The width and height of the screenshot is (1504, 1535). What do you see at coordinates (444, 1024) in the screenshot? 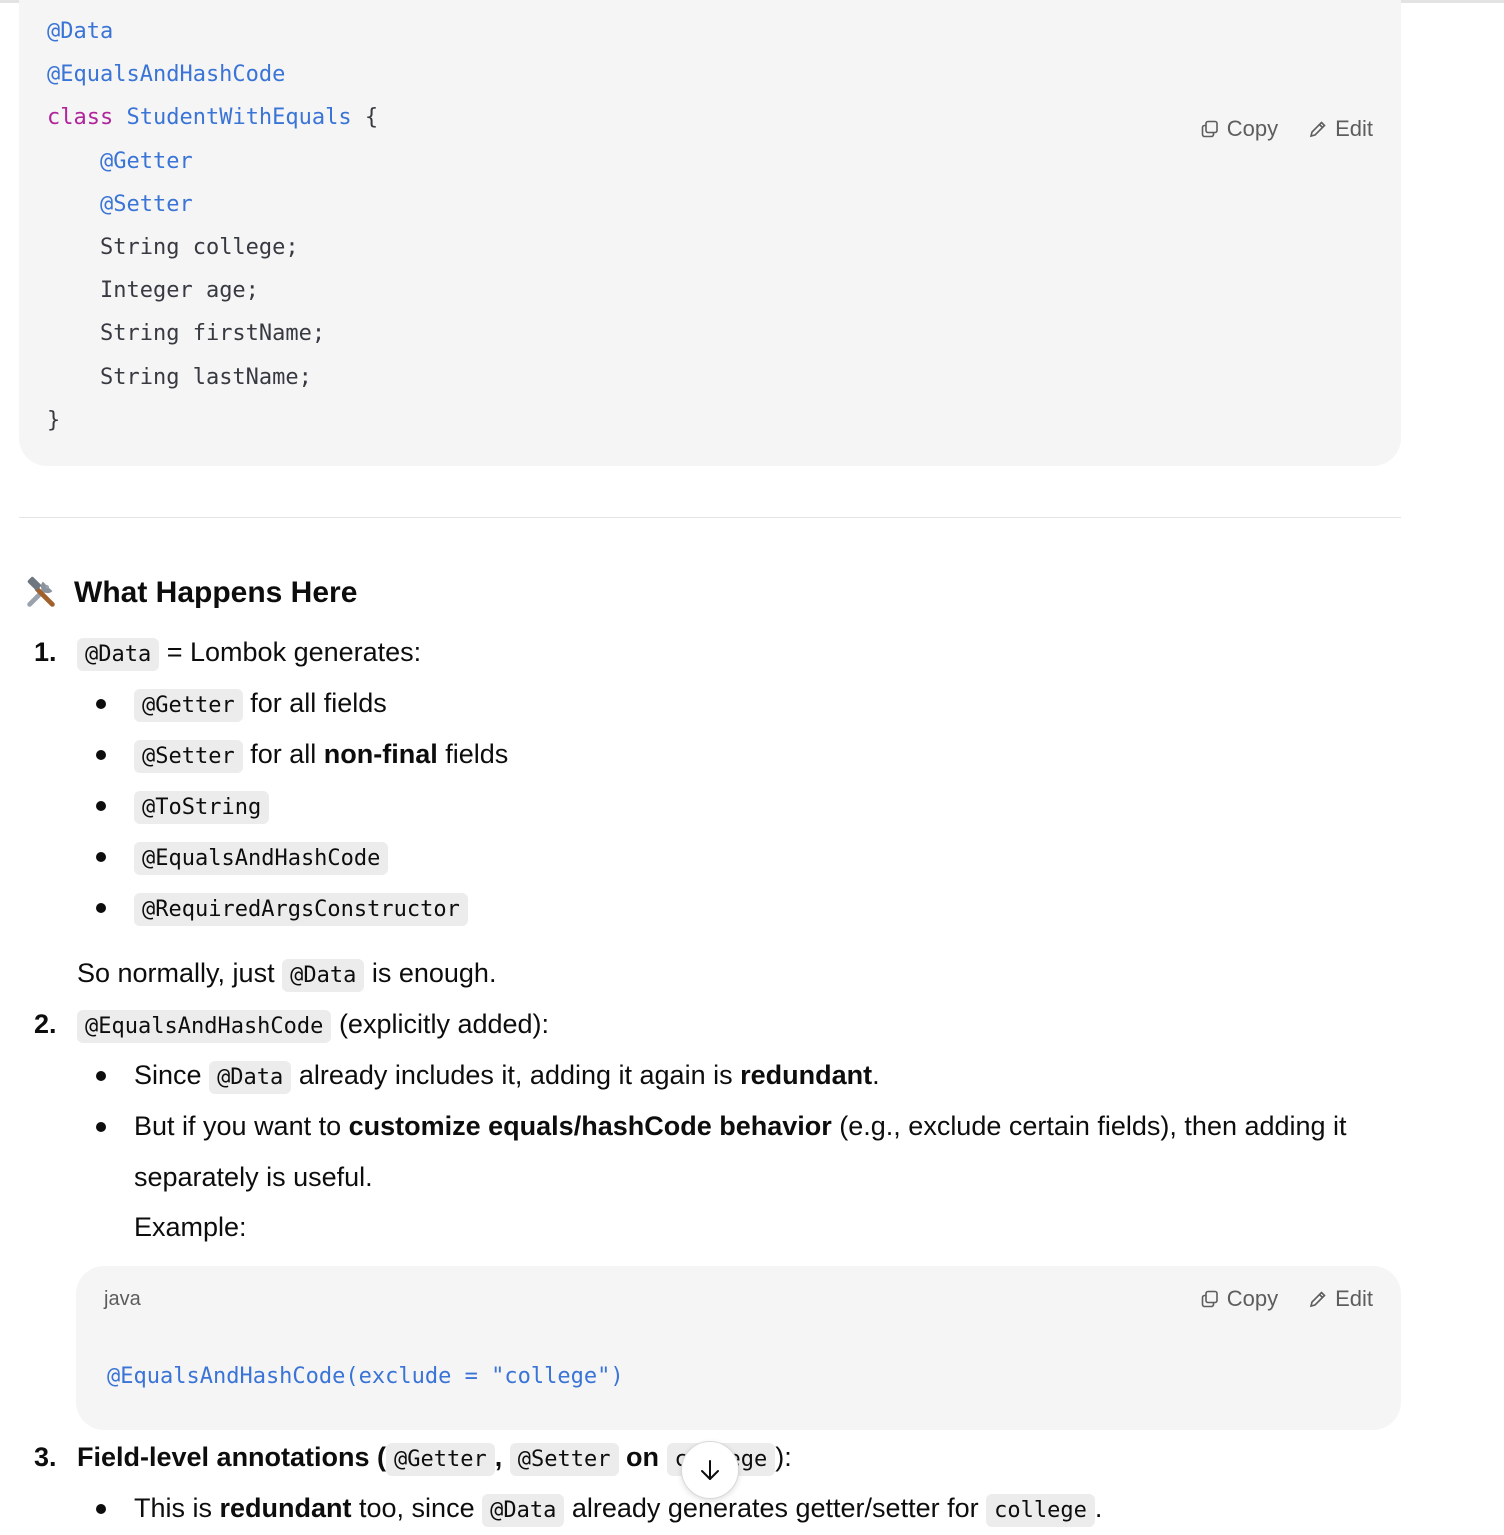
I see `item-text: (explicitly added):` at bounding box center [444, 1024].